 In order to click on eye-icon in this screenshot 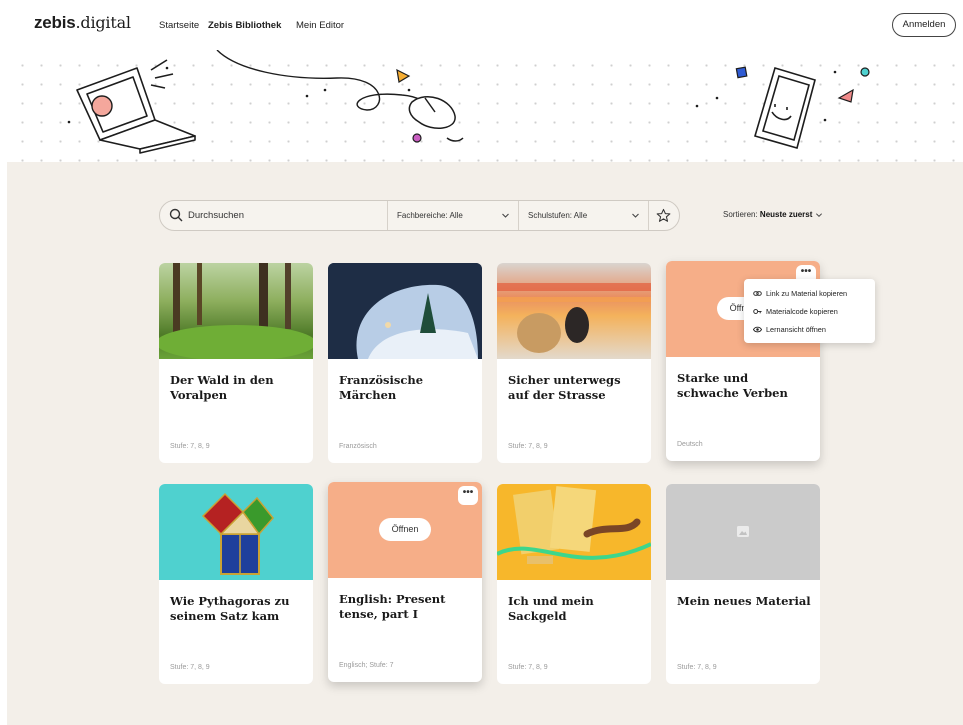, I will do `click(757, 329)`.